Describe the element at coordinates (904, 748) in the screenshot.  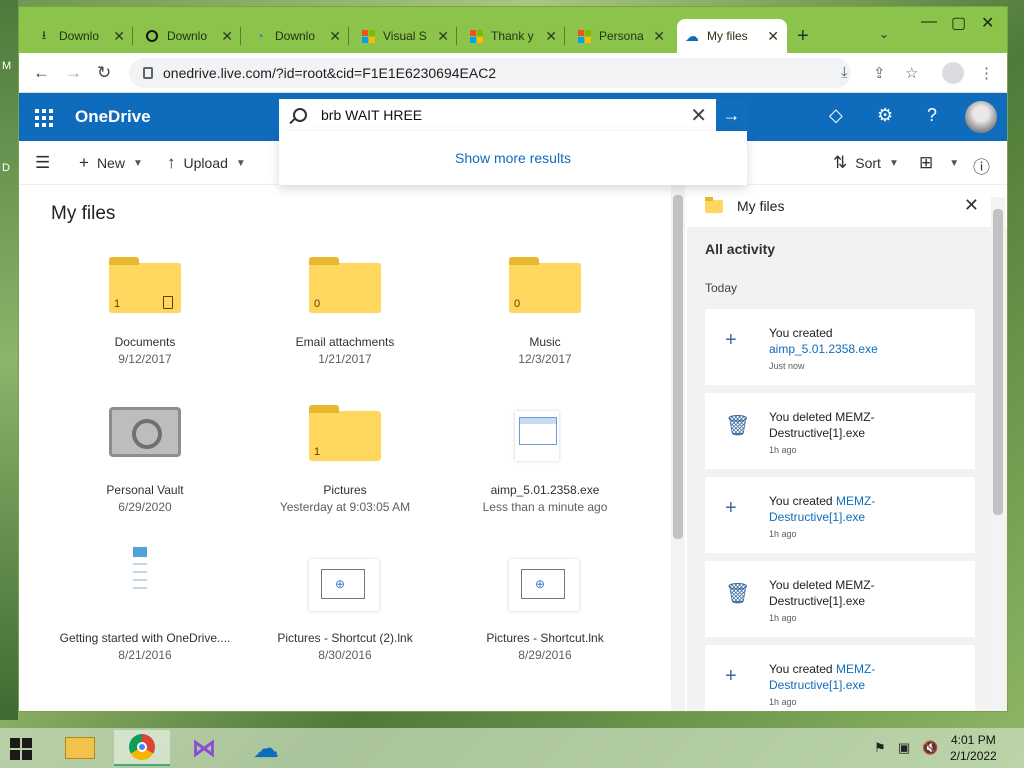
I see `network-icon: ▣` at that location.